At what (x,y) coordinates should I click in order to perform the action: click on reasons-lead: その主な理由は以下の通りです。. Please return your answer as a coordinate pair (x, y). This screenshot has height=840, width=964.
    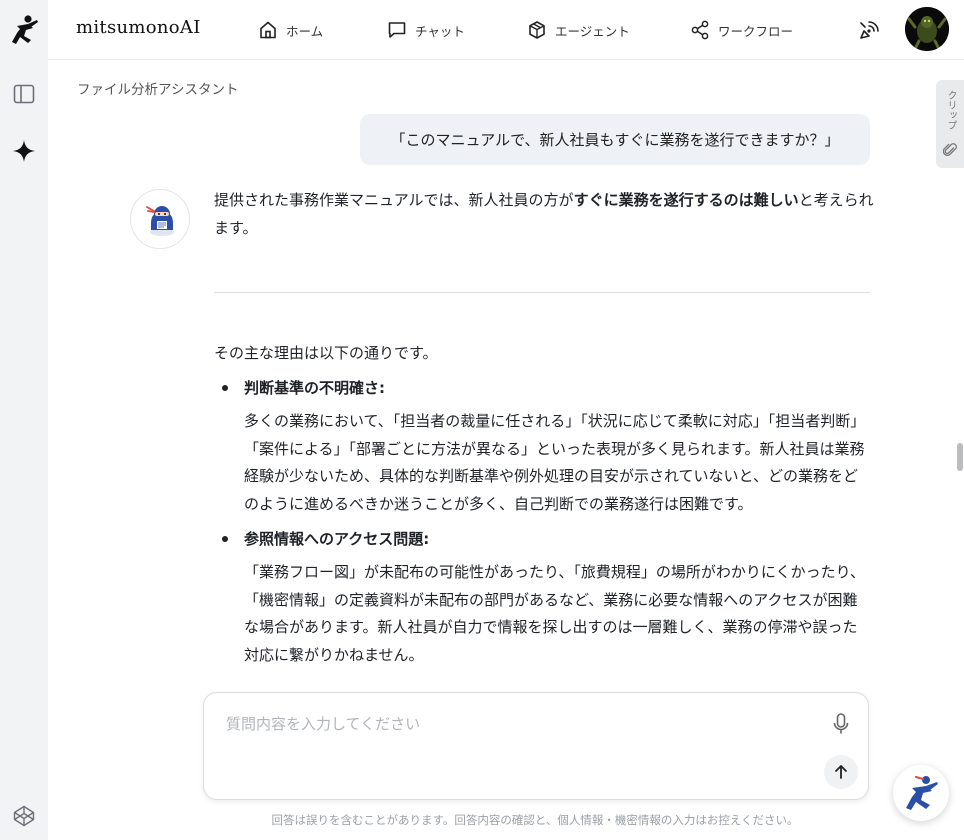
    Looking at the image, I should click on (326, 353).